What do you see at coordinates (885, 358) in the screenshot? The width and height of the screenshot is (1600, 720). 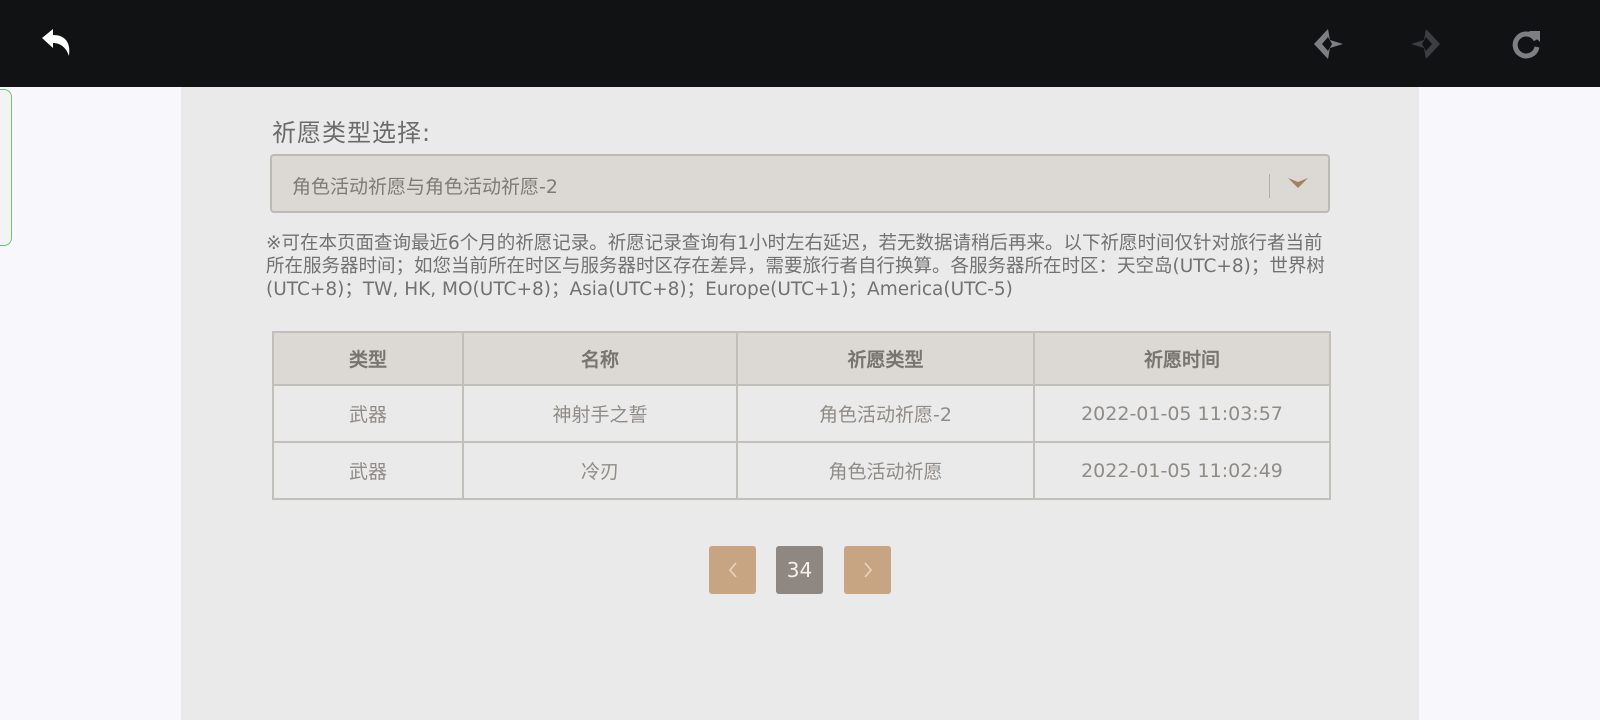 I see `column-header-wish-type: 祈愿类型` at bounding box center [885, 358].